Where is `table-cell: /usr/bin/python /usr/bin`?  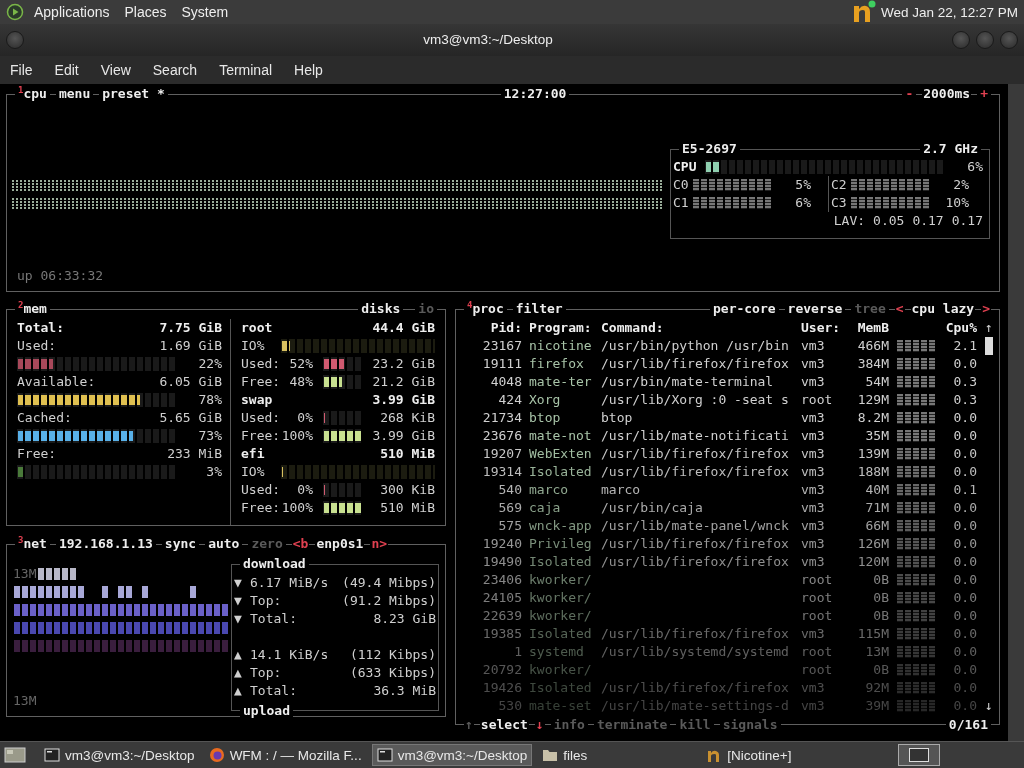 table-cell: /usr/bin/python /usr/bin is located at coordinates (695, 345).